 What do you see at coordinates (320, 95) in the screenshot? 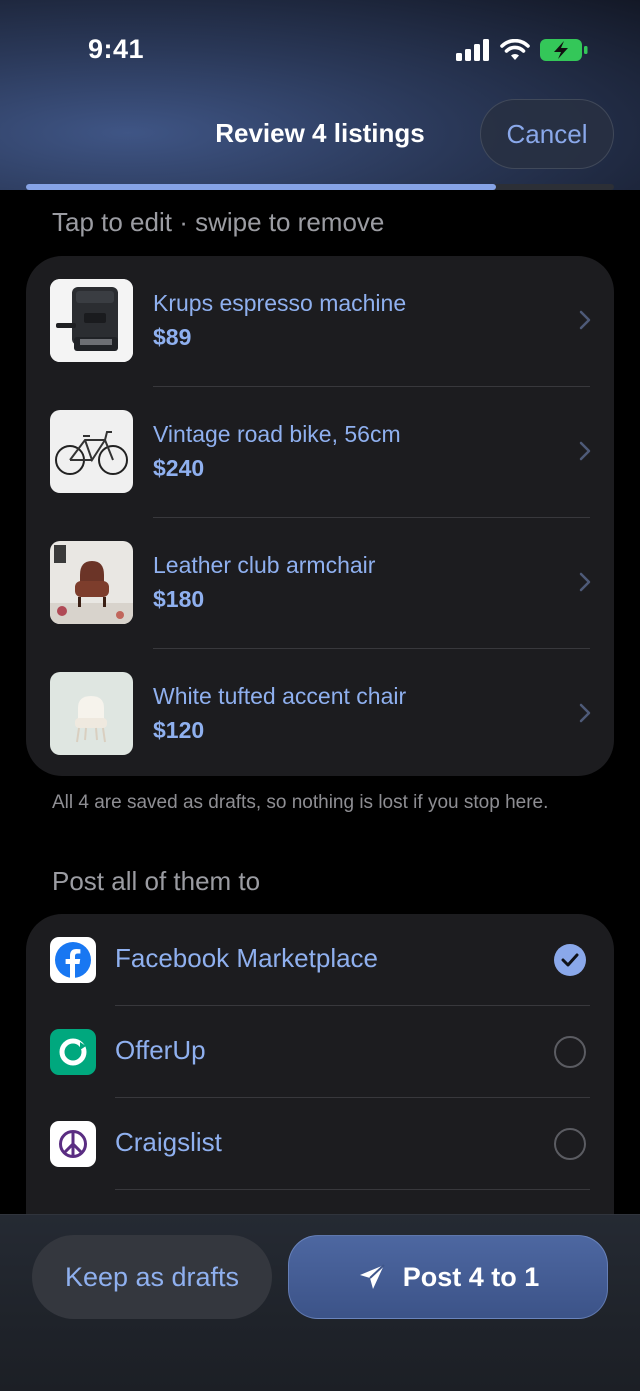
I see `header: 9:41 Review 4 listings Cancel` at bounding box center [320, 95].